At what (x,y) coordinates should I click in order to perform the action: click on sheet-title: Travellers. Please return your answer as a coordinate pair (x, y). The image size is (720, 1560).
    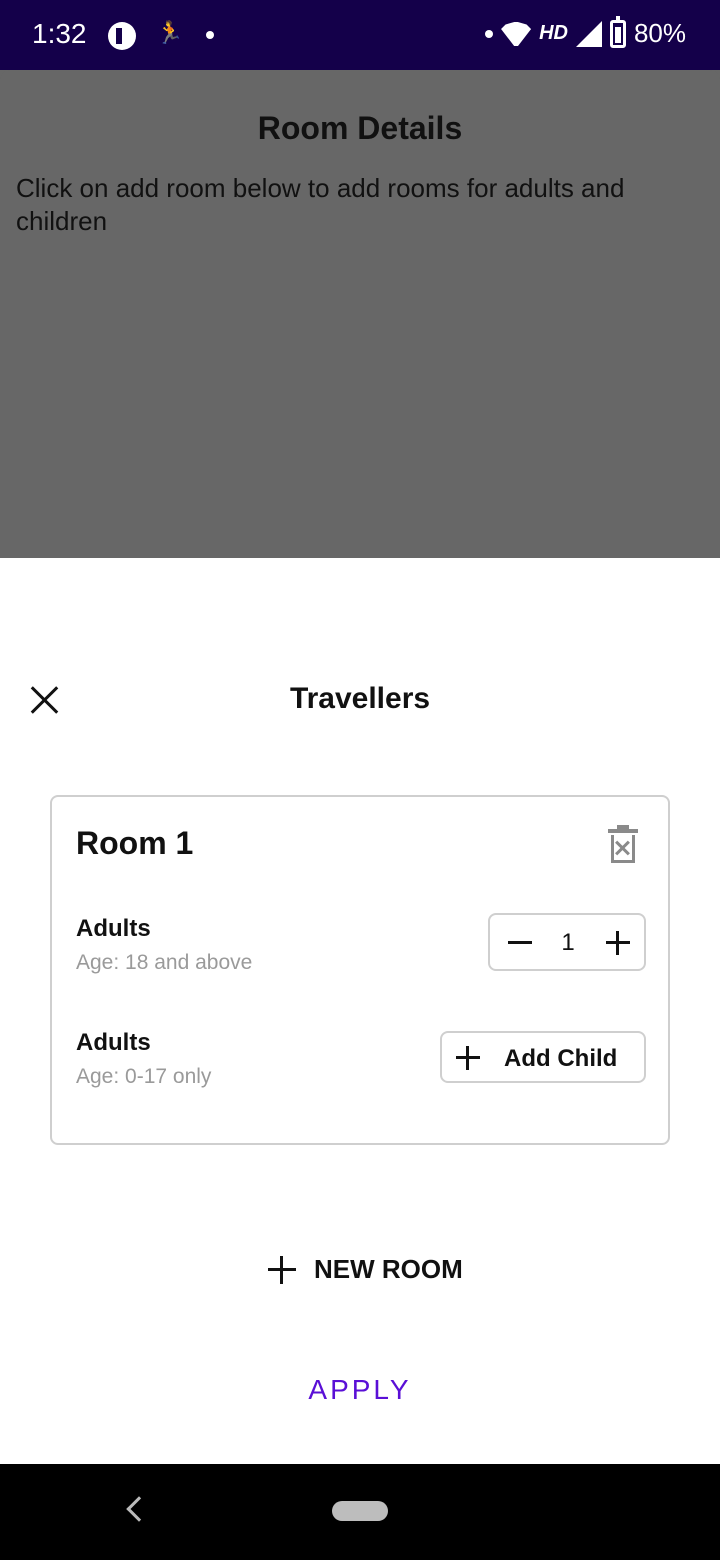
    Looking at the image, I should click on (360, 698).